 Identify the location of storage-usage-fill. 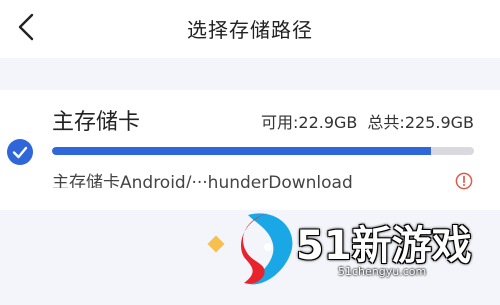
(242, 151).